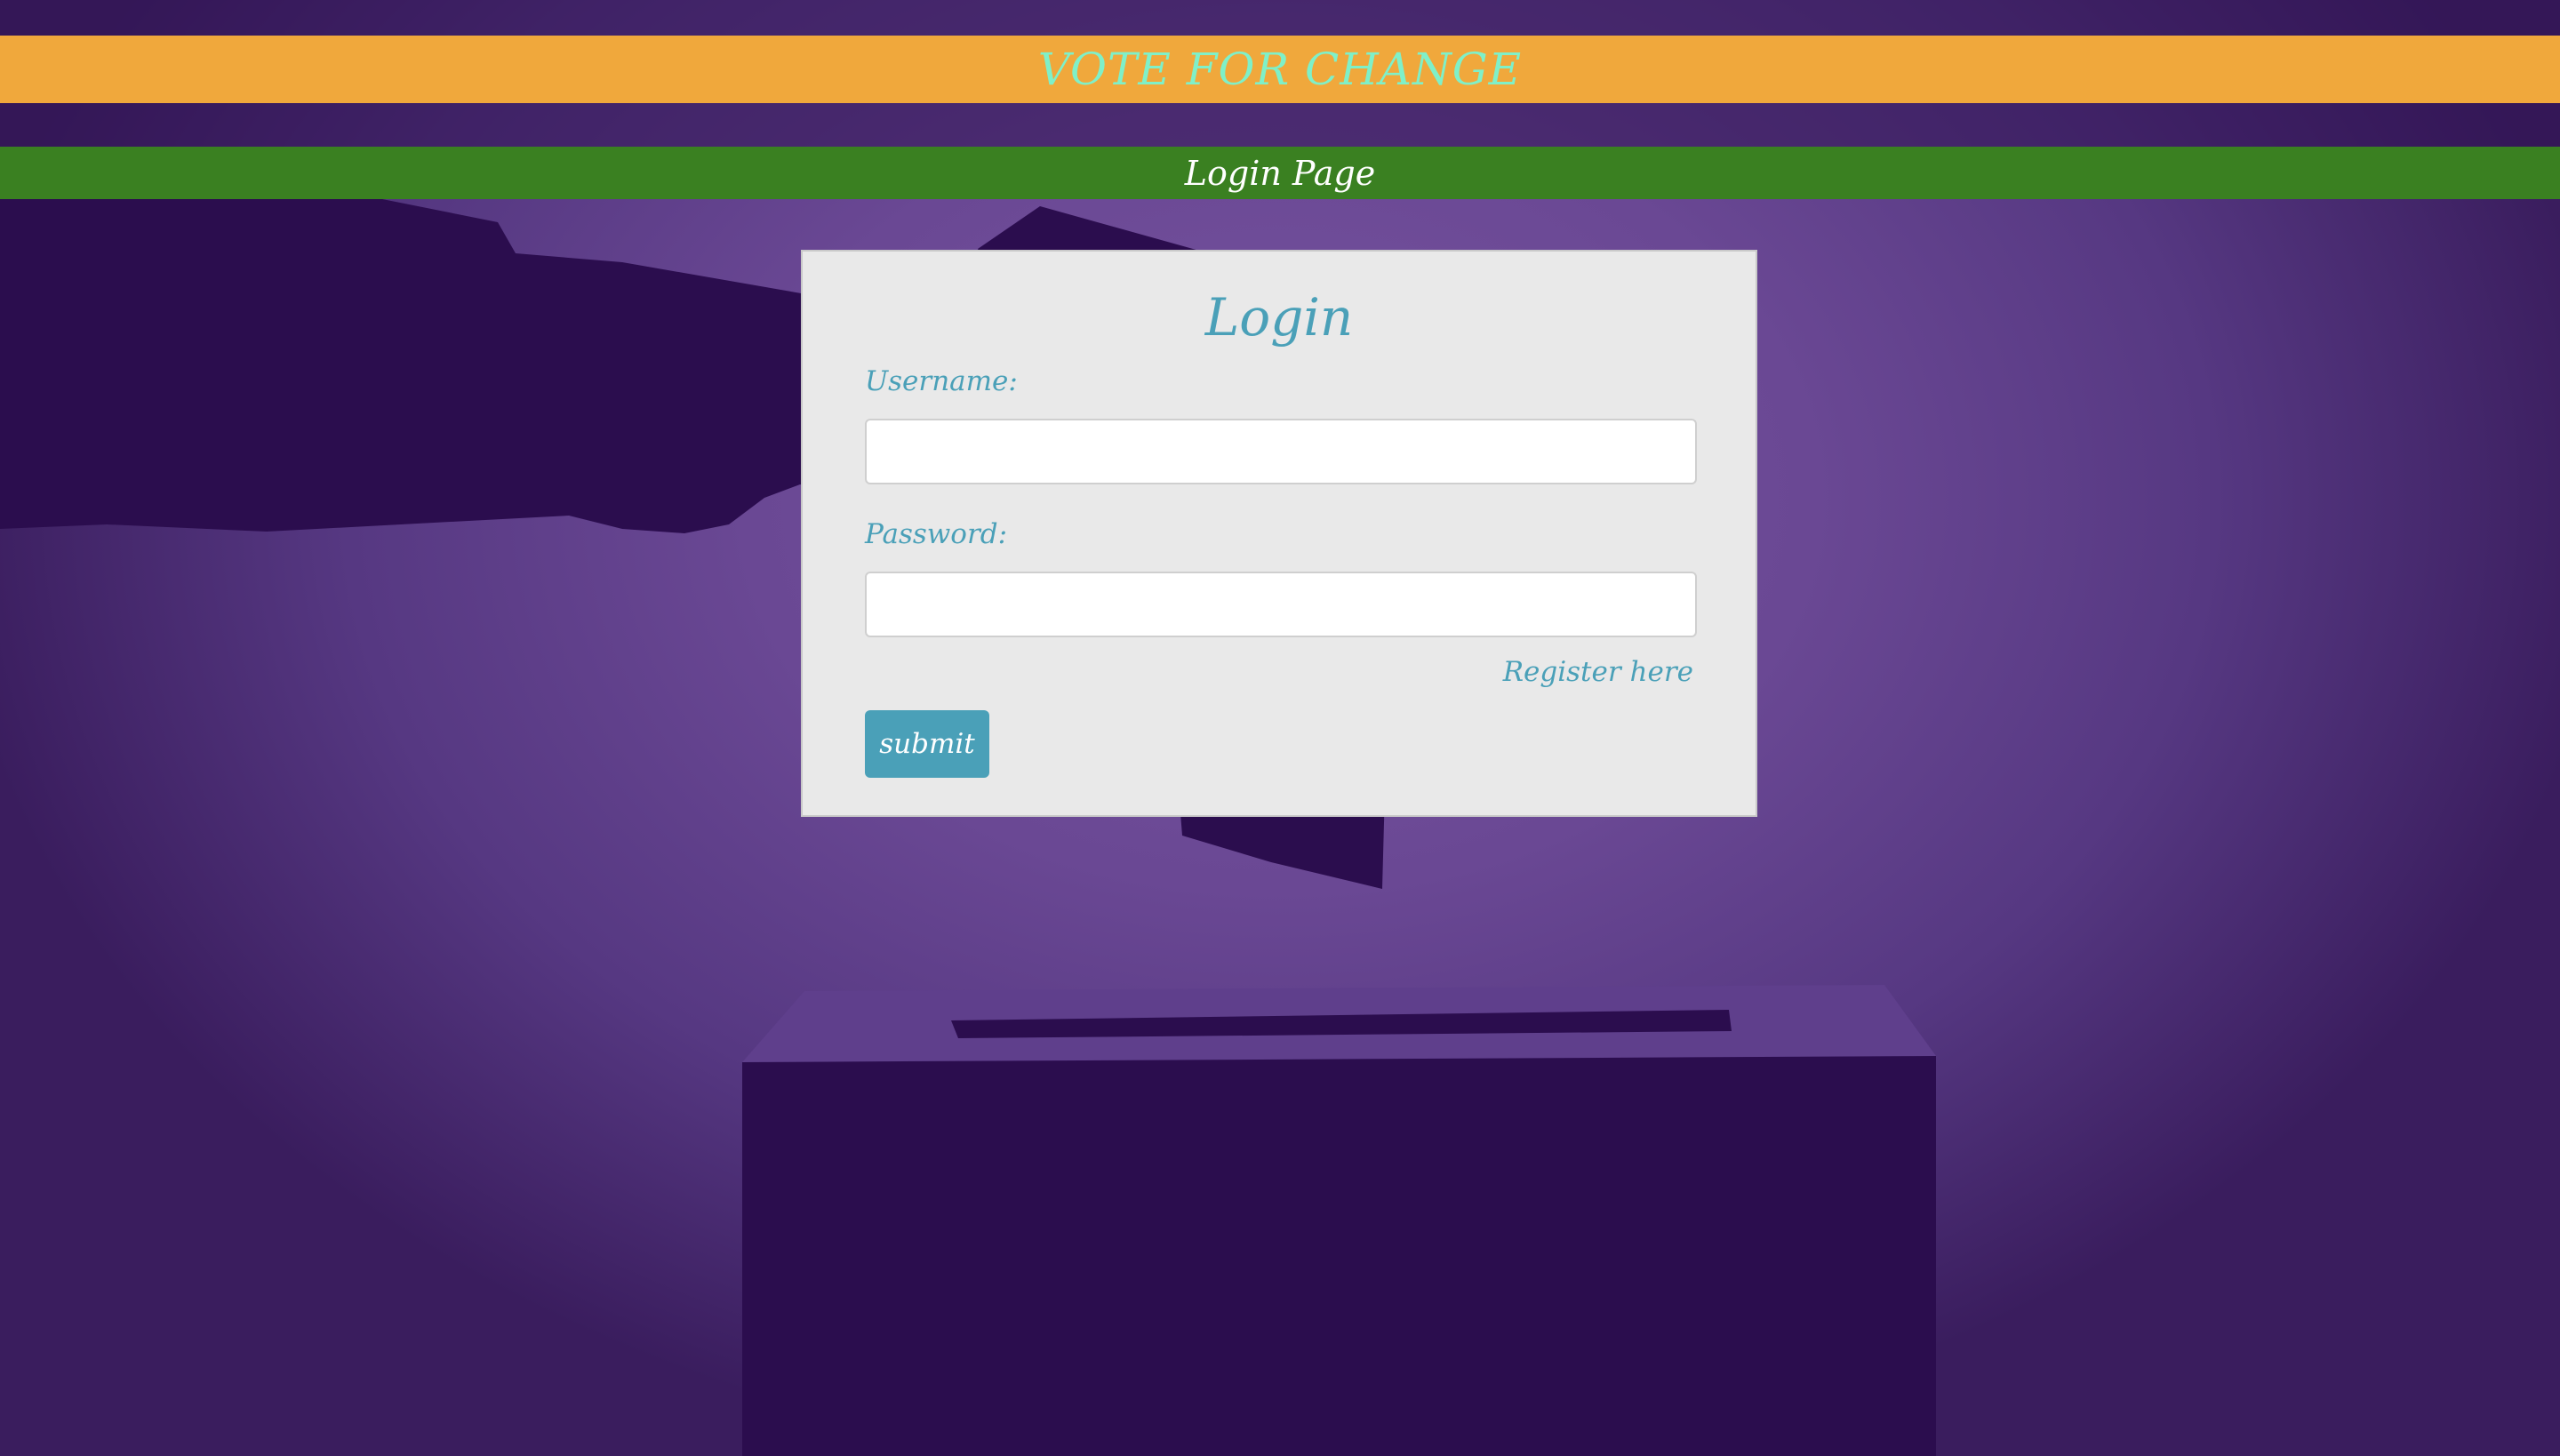 The height and width of the screenshot is (1456, 2560). I want to click on middle-dark-band, so click(1280, 125).